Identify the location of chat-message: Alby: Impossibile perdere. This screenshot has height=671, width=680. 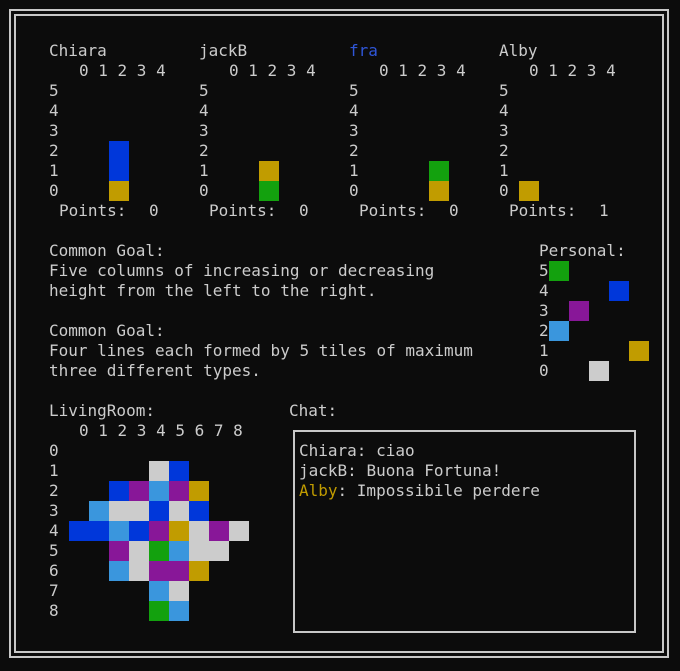
(419, 491).